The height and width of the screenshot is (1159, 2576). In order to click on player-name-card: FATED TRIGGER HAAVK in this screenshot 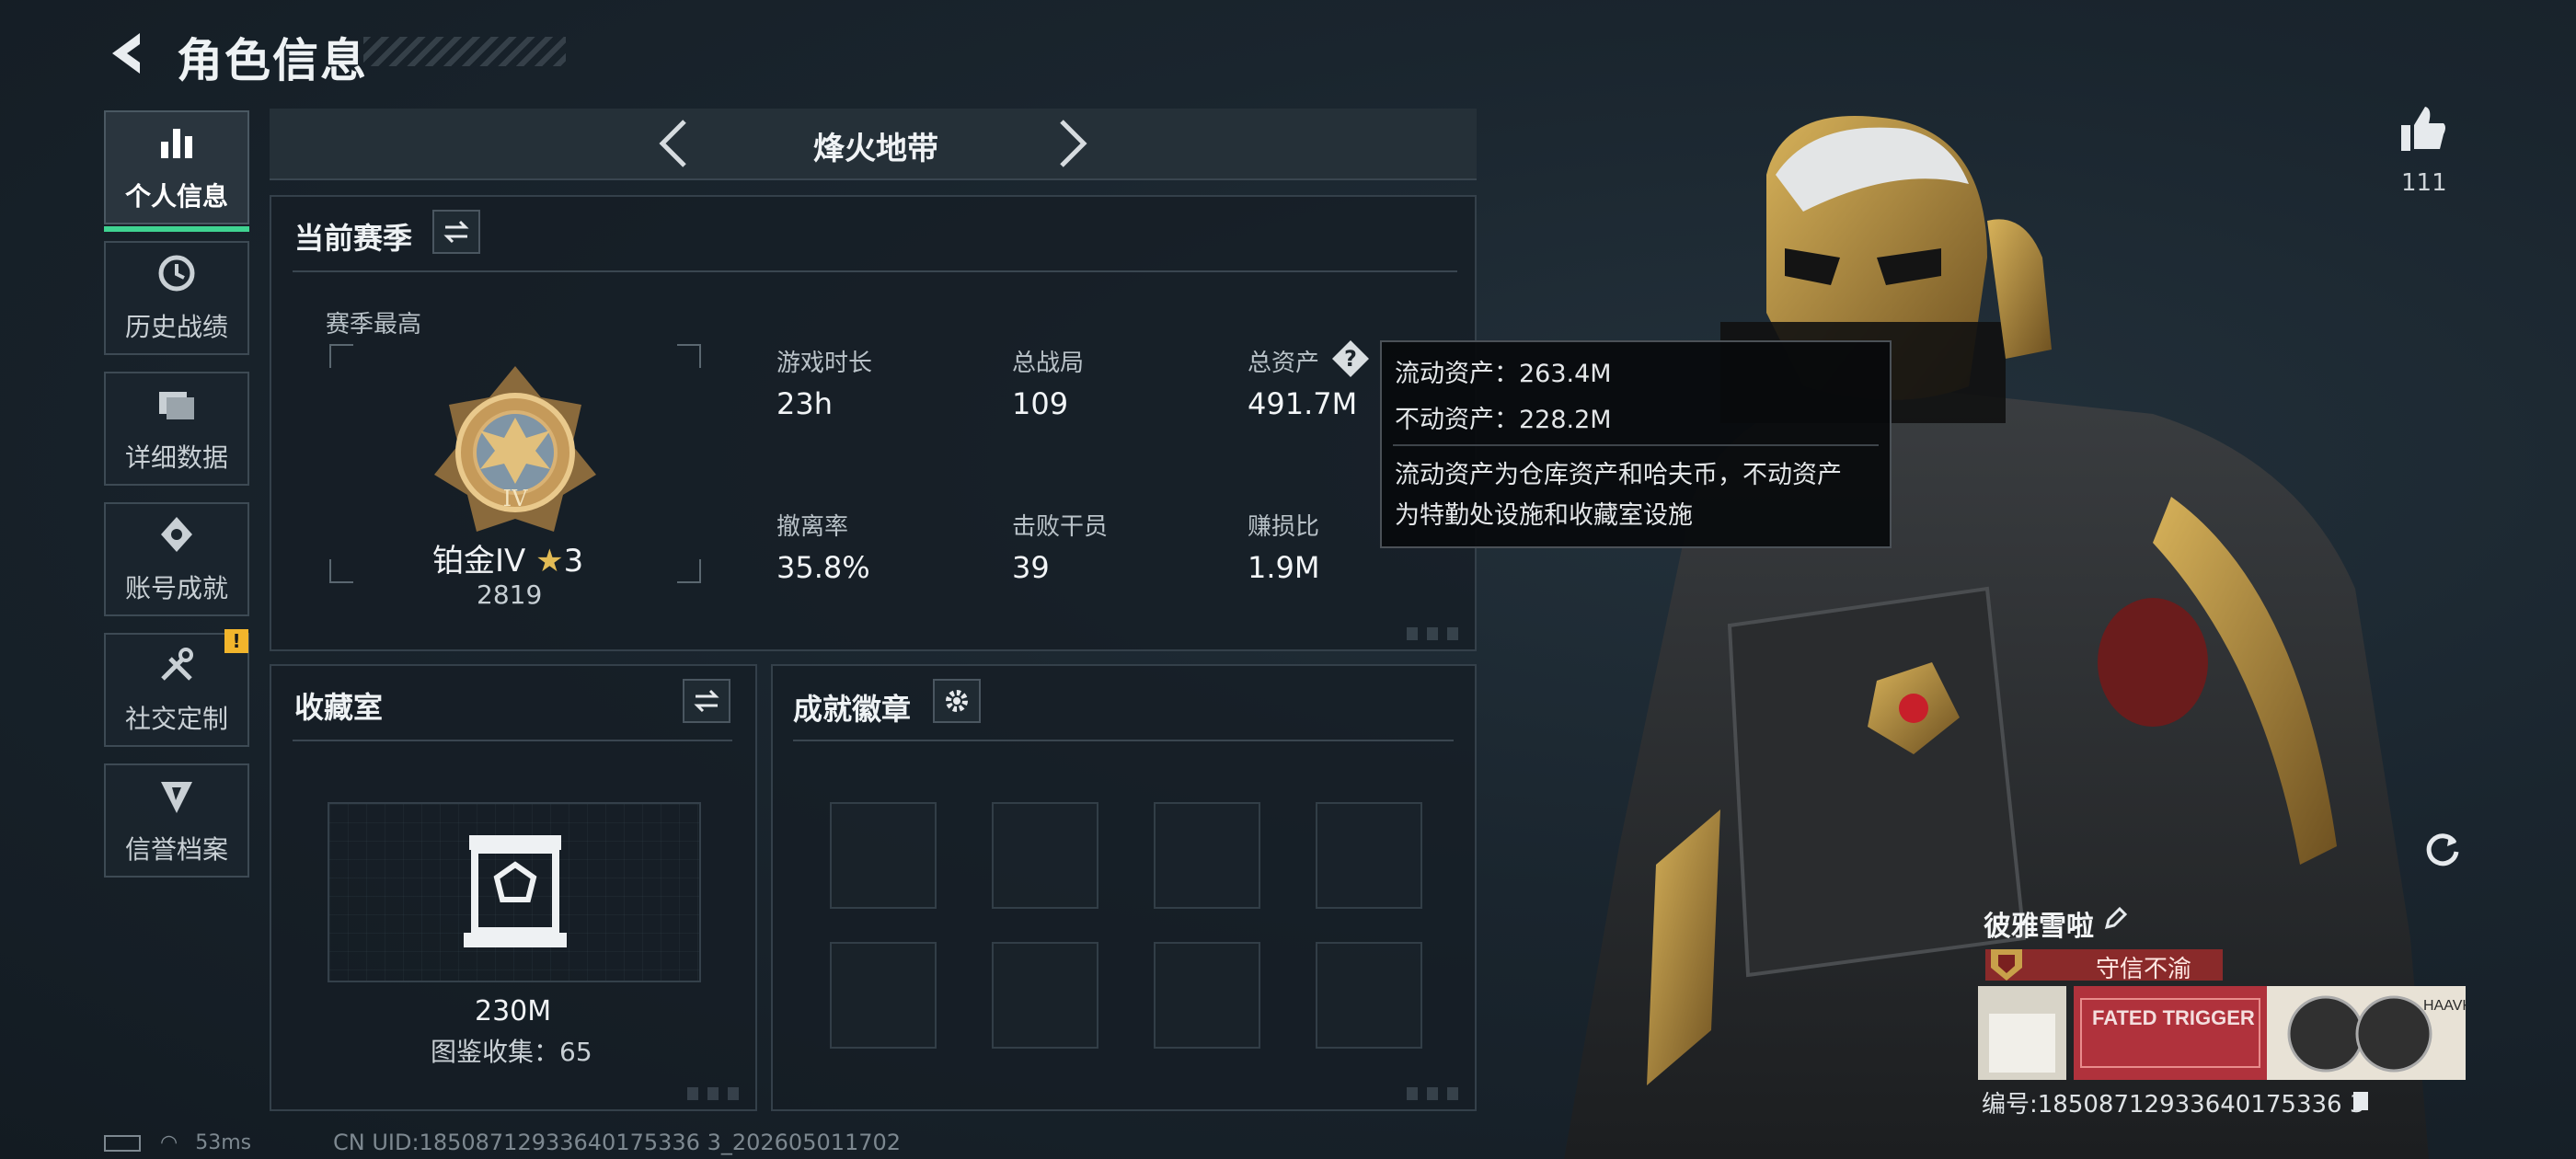, I will do `click(2222, 1033)`.